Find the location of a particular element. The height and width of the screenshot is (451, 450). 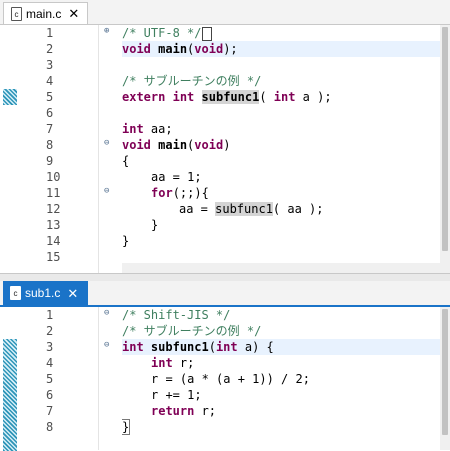

fold-expand-icon: ⊕ is located at coordinates (108, 31).